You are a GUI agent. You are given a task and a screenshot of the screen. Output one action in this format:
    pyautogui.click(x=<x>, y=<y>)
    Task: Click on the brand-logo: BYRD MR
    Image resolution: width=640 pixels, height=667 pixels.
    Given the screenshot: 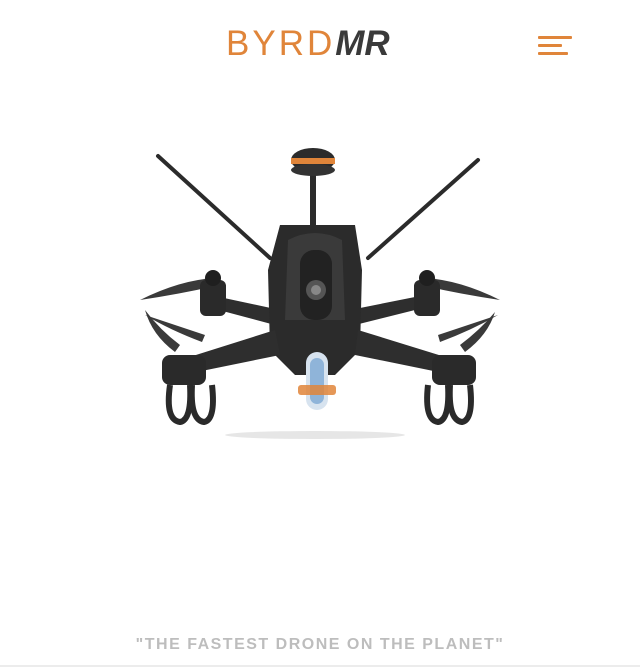 What is the action you would take?
    pyautogui.click(x=308, y=44)
    